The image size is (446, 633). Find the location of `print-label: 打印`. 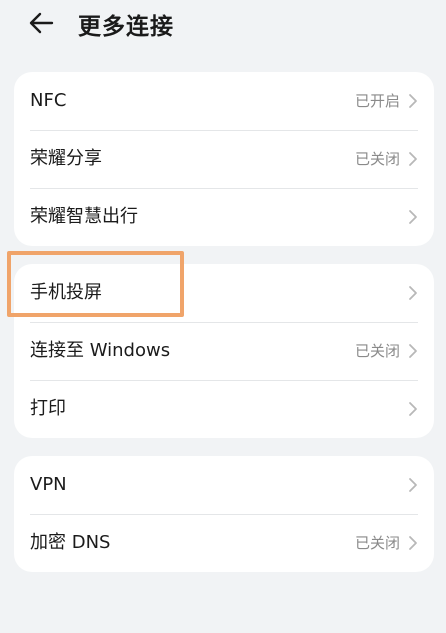

print-label: 打印 is located at coordinates (48, 408).